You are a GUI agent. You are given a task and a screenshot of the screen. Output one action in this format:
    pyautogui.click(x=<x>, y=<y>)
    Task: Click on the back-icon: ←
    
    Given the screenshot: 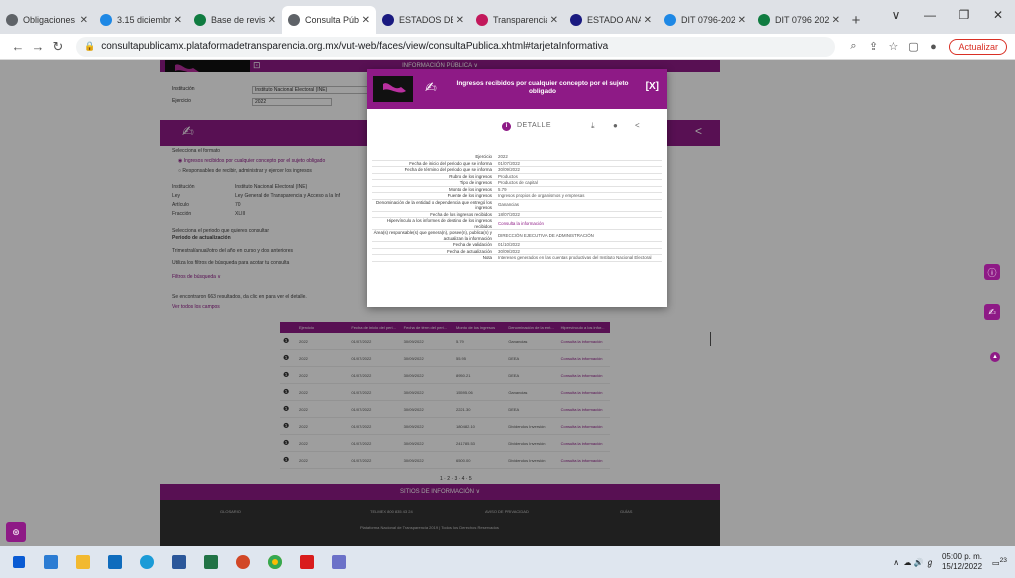 What is the action you would take?
    pyautogui.click(x=18, y=46)
    